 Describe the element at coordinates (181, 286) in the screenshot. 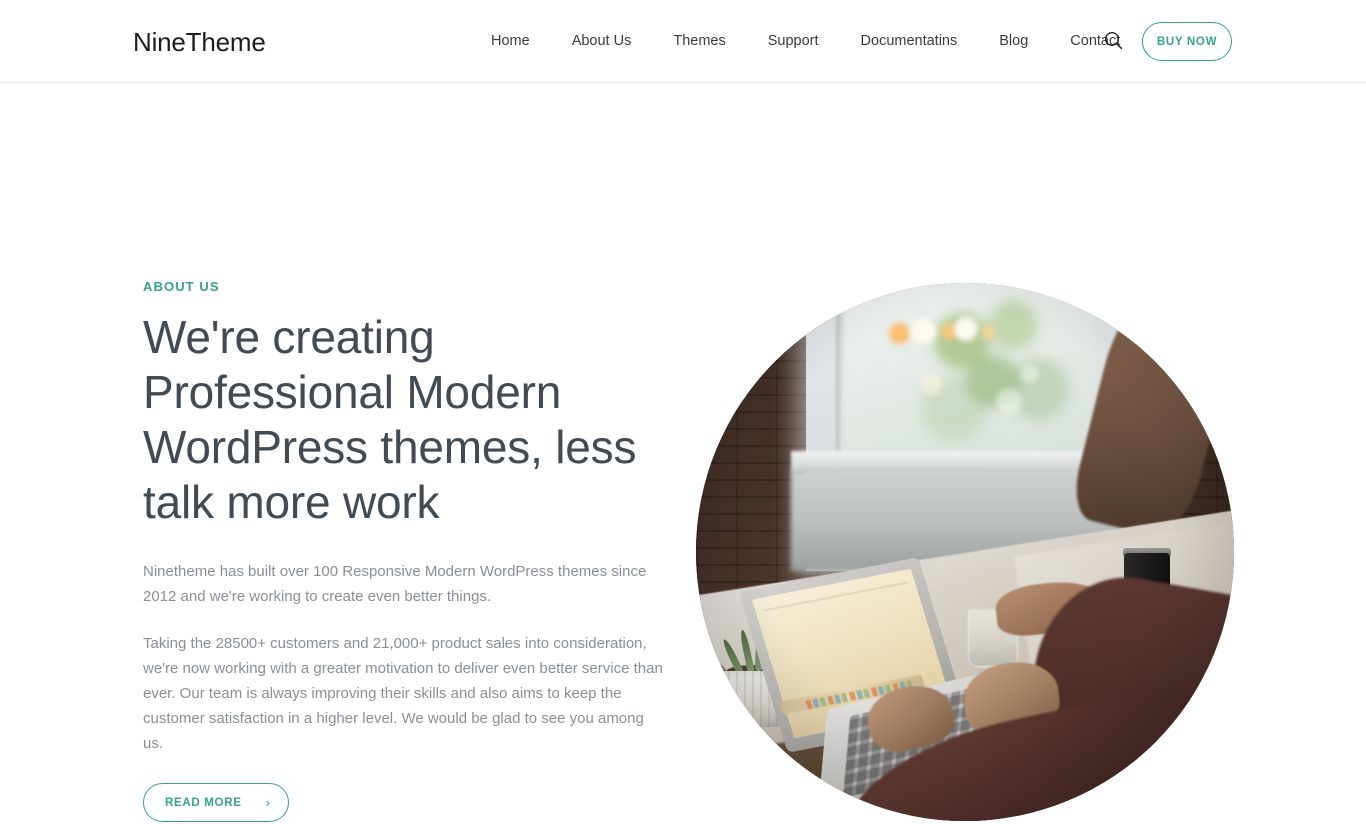

I see `section-eyebrow: ABOUT US` at that location.